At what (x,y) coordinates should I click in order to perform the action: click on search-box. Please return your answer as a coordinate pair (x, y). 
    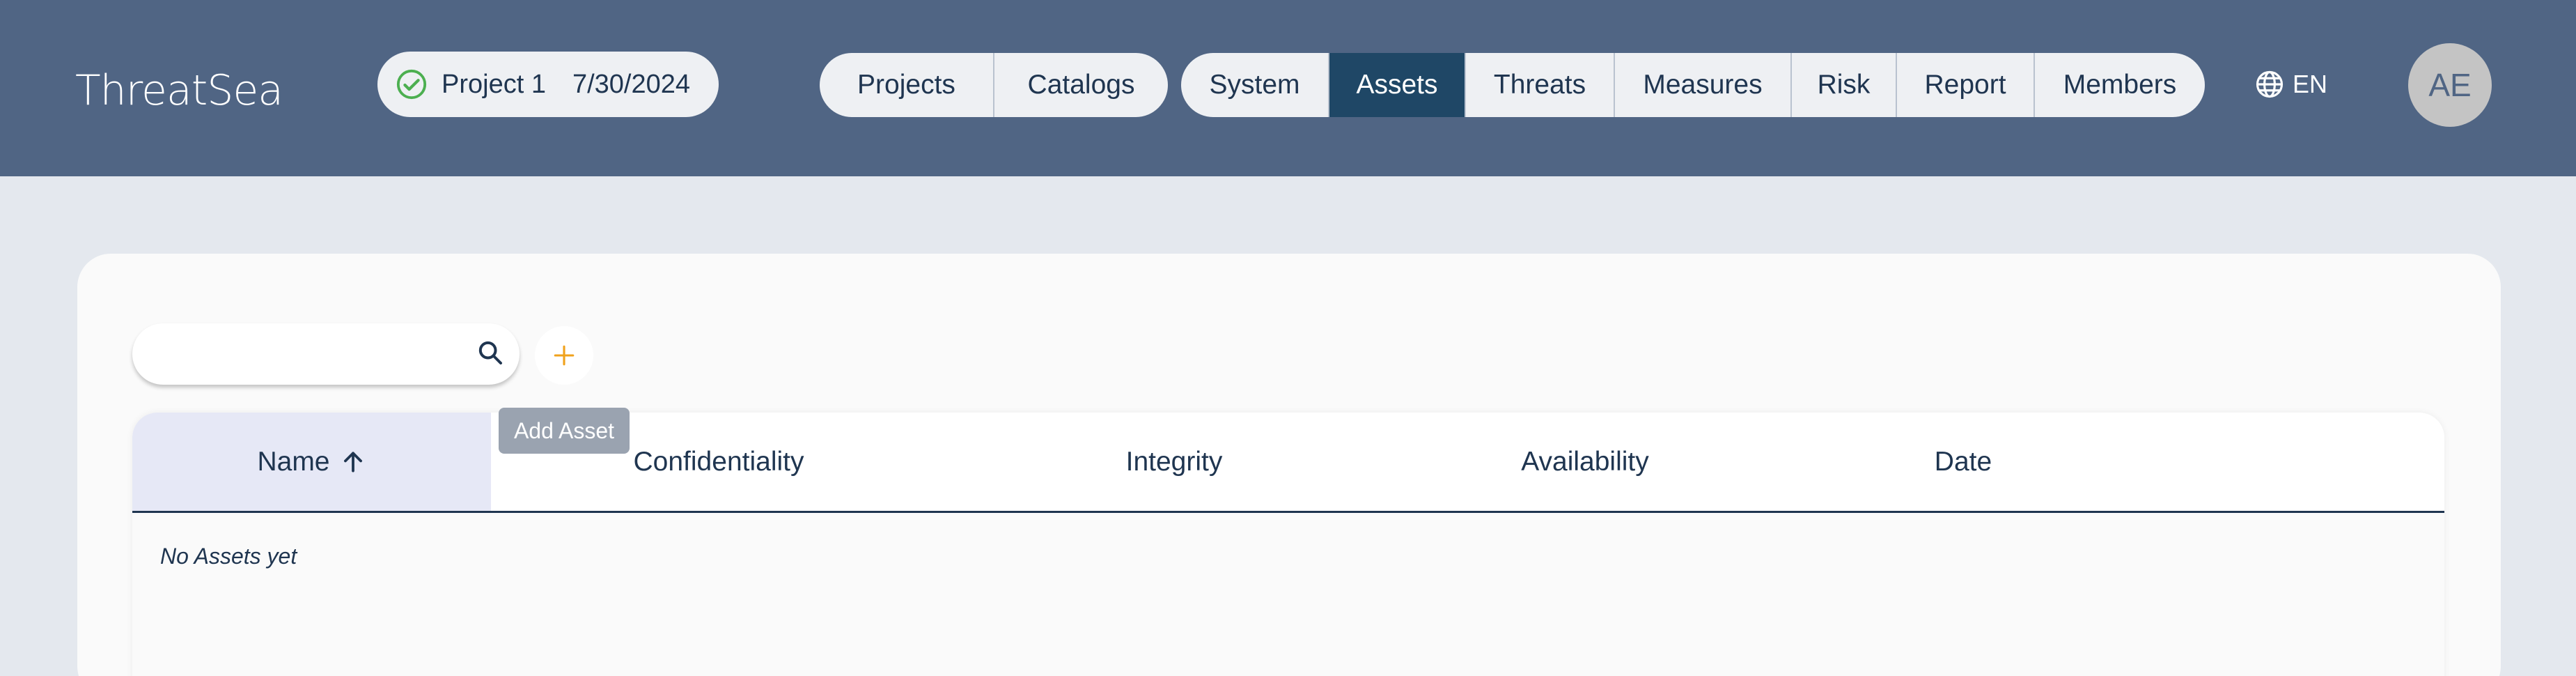
    Looking at the image, I should click on (326, 354).